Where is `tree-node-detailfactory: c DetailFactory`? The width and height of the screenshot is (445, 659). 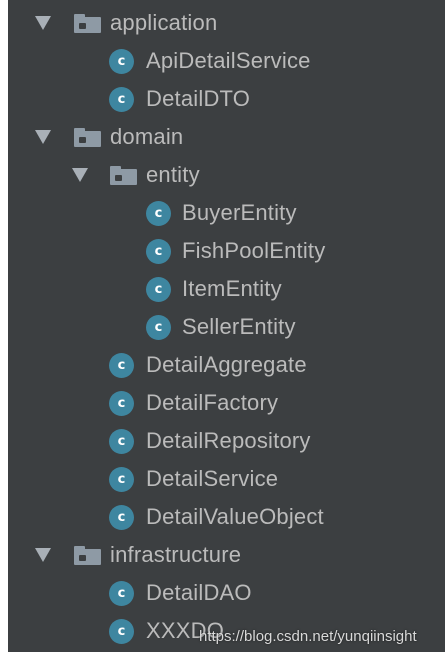 tree-node-detailfactory: c DetailFactory is located at coordinates (226, 403).